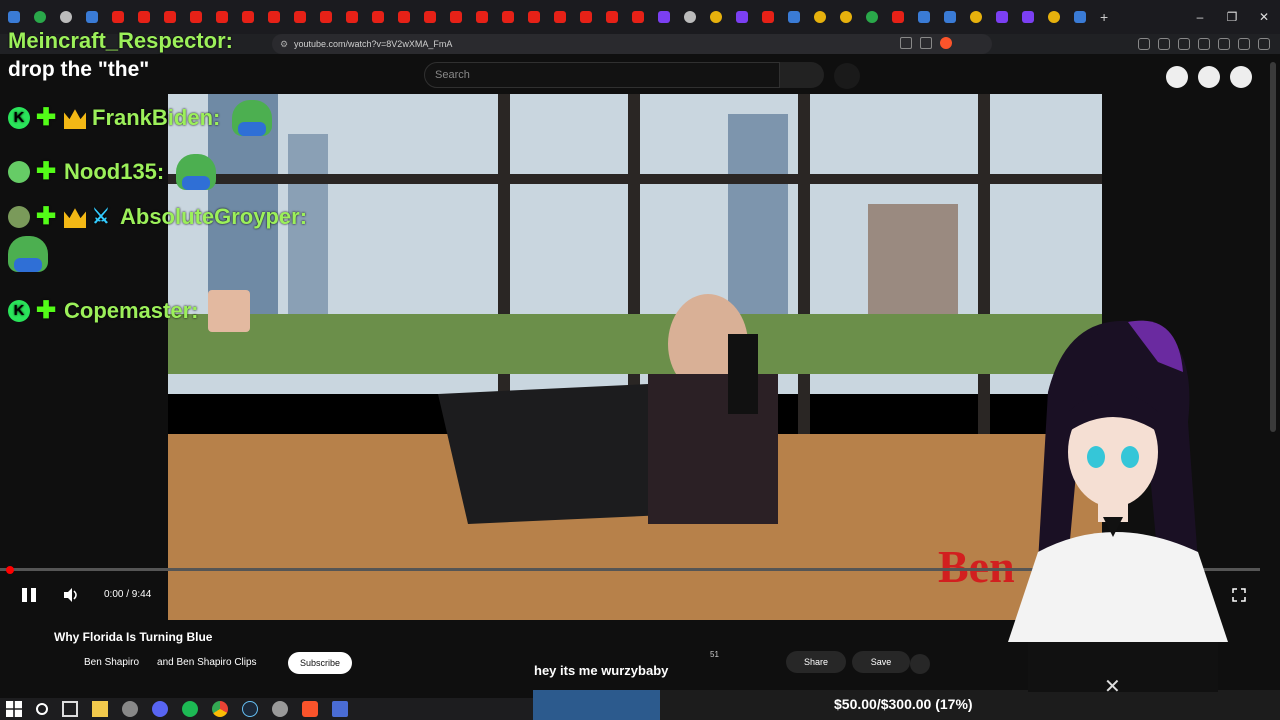 Image resolution: width=1280 pixels, height=720 pixels. What do you see at coordinates (1273, 247) in the screenshot?
I see `page-scrollbar` at bounding box center [1273, 247].